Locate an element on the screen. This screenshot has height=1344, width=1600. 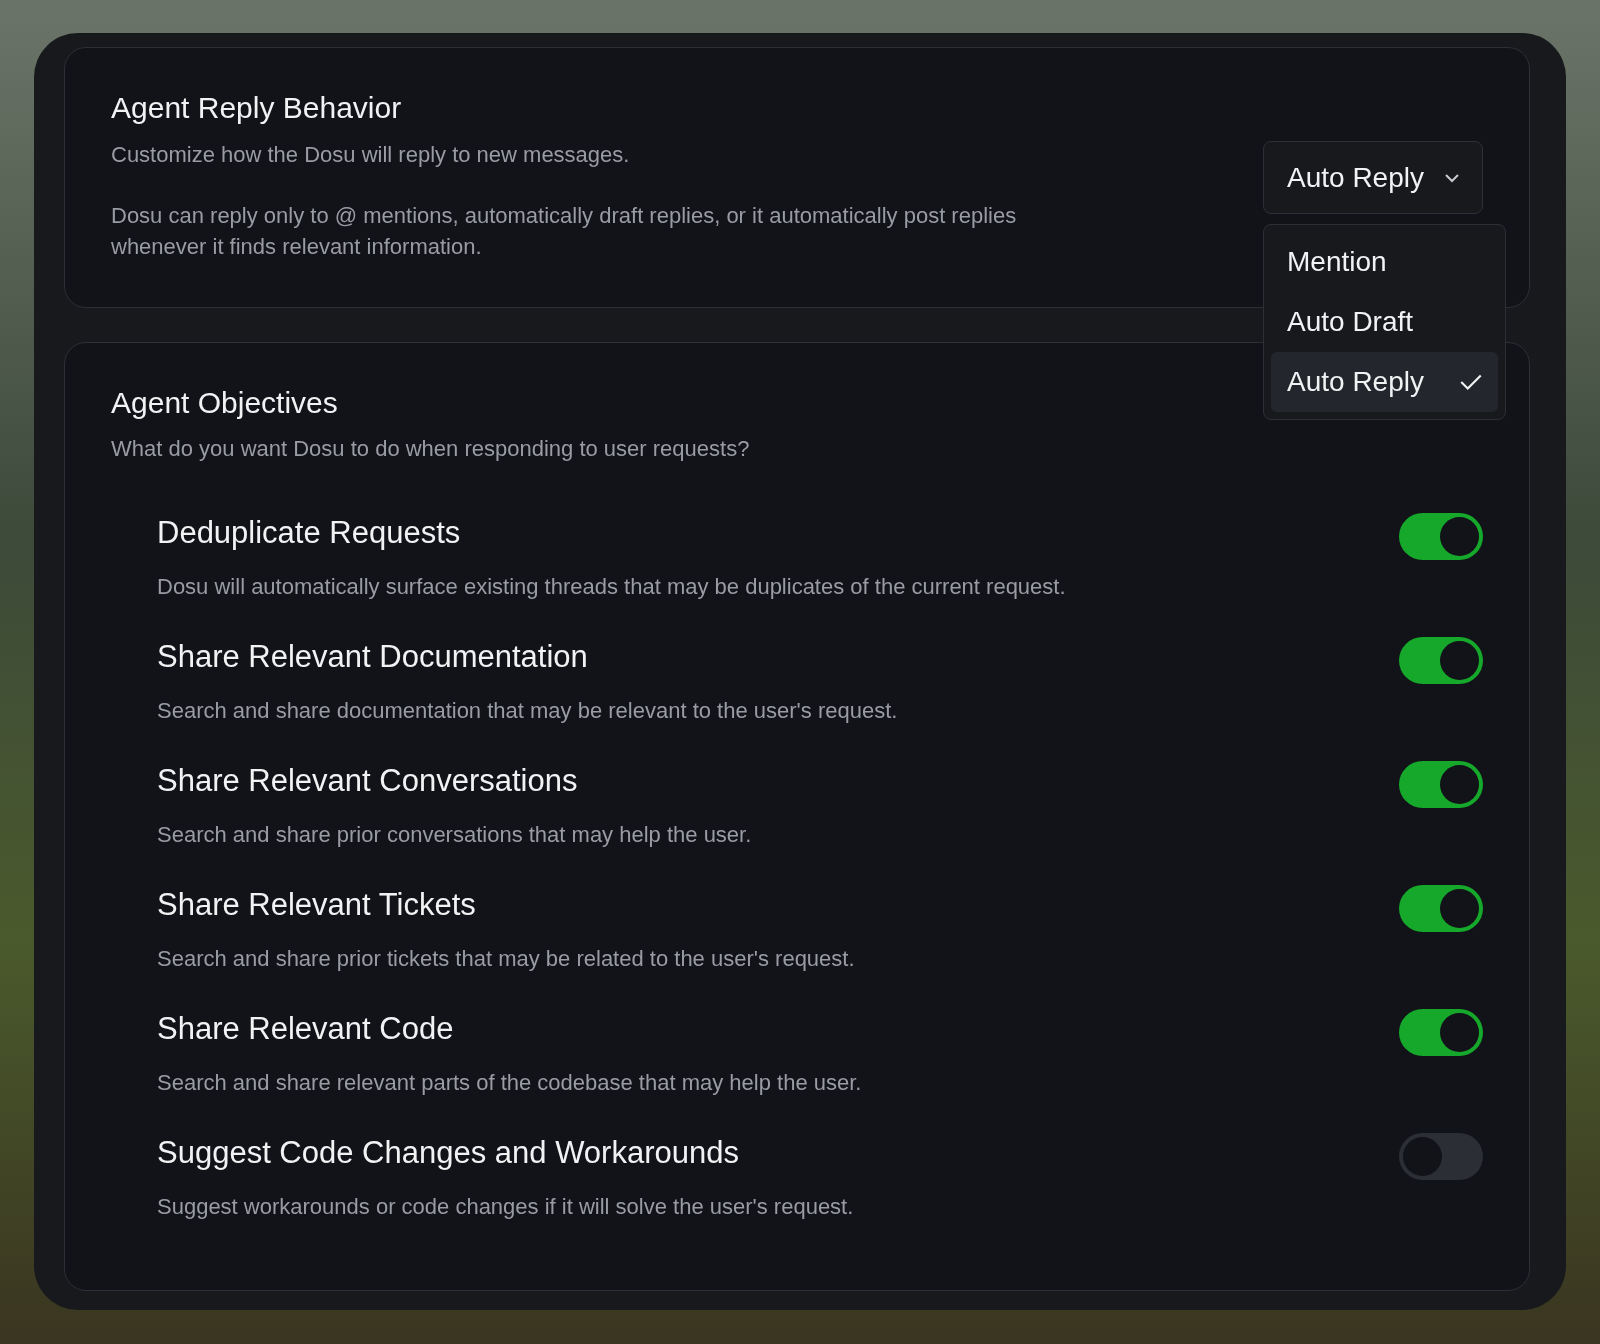
objective-description: Search and share documentation that may be relevant to the user's request. is located at coordinates (528, 711).